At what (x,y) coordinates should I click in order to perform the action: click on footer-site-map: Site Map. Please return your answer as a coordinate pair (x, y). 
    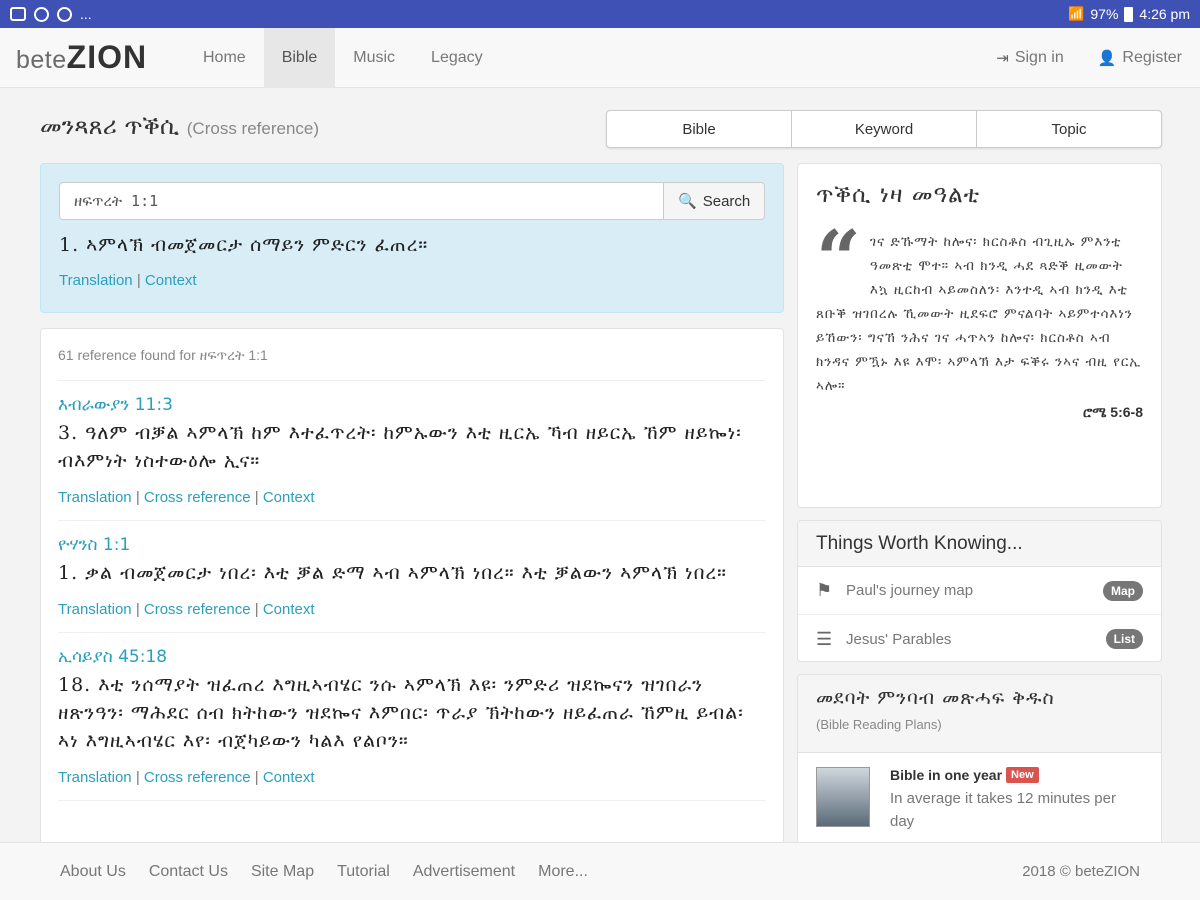
    Looking at the image, I should click on (282, 872).